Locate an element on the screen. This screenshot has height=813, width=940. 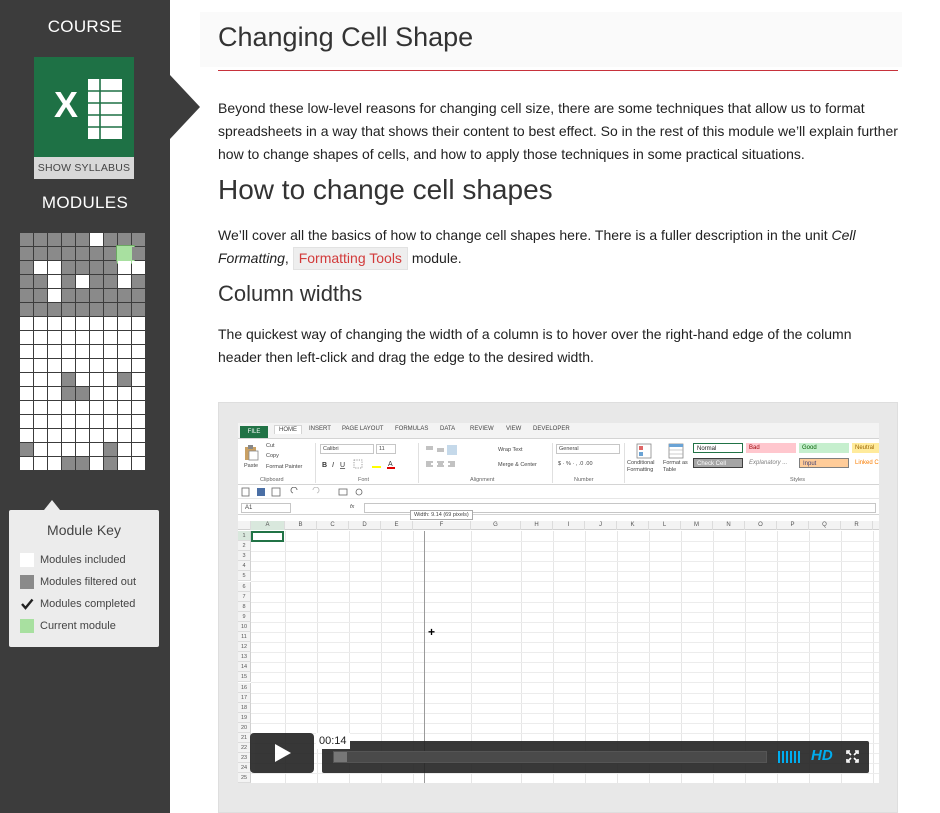
row-header: 10 is located at coordinates (244, 626).